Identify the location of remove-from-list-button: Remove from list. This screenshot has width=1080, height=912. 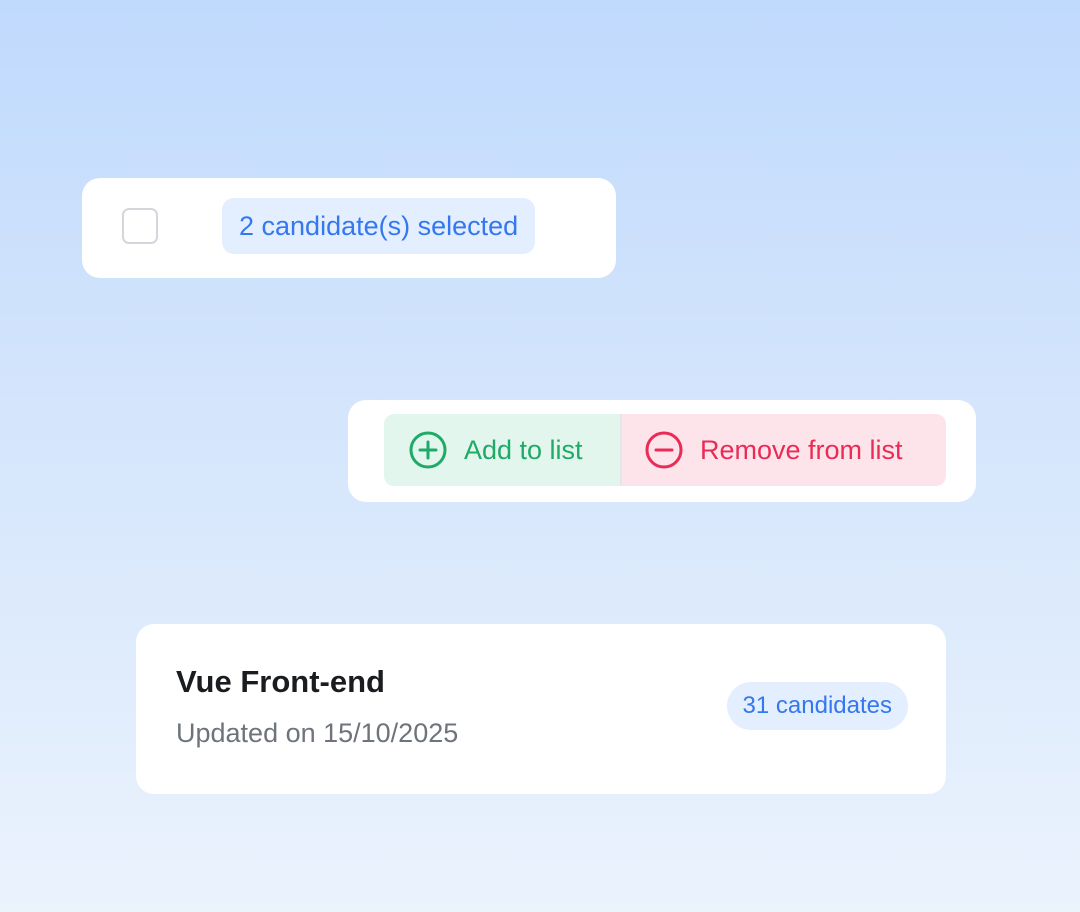
(784, 450).